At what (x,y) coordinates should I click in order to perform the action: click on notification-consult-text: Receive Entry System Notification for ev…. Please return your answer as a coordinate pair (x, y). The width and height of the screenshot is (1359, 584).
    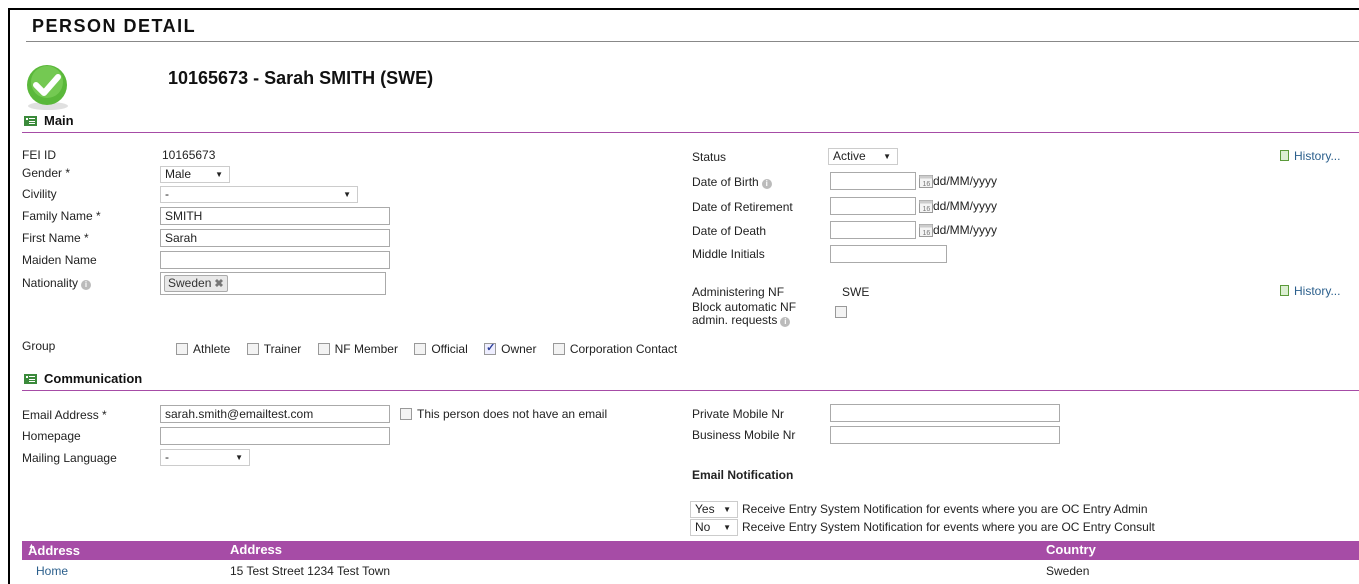
    Looking at the image, I should click on (948, 527).